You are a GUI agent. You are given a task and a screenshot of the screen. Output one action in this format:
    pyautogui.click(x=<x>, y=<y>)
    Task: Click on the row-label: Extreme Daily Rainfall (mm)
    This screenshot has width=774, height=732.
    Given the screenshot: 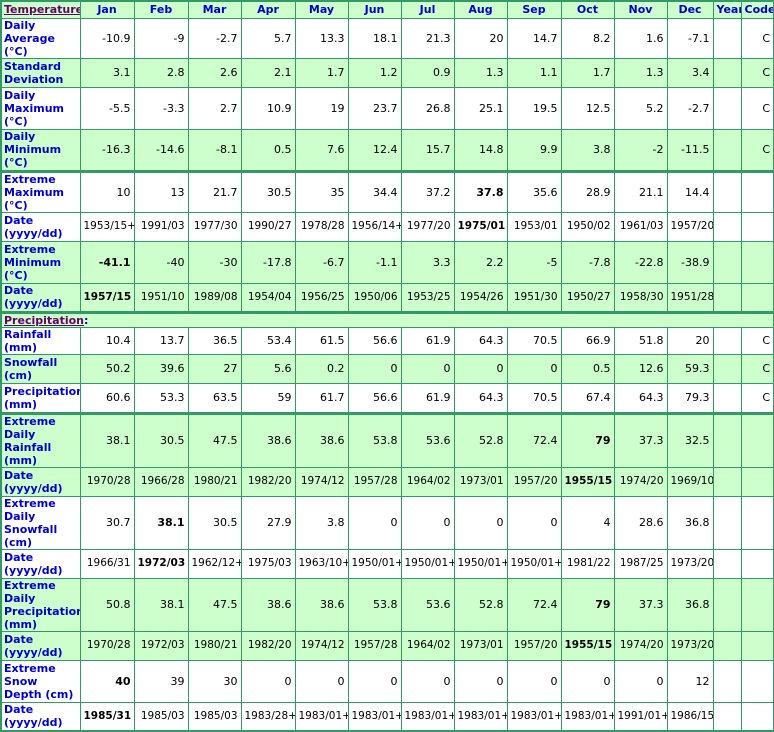 What is the action you would take?
    pyautogui.click(x=40, y=439)
    